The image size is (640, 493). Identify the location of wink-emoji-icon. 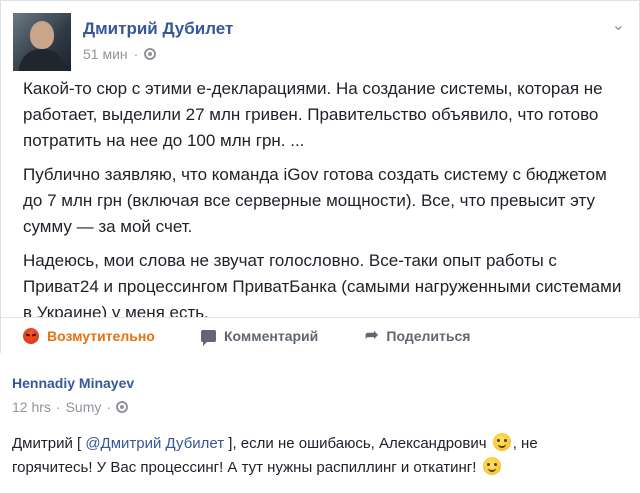
(501, 442).